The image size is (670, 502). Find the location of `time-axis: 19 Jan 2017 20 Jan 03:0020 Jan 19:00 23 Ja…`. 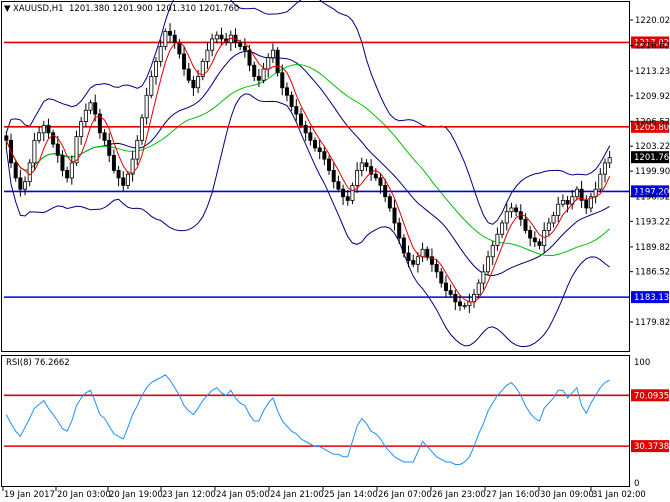

time-axis: 19 Jan 2017 20 Jan 03:0020 Jan 19:00 23 Ja… is located at coordinates (324, 493).